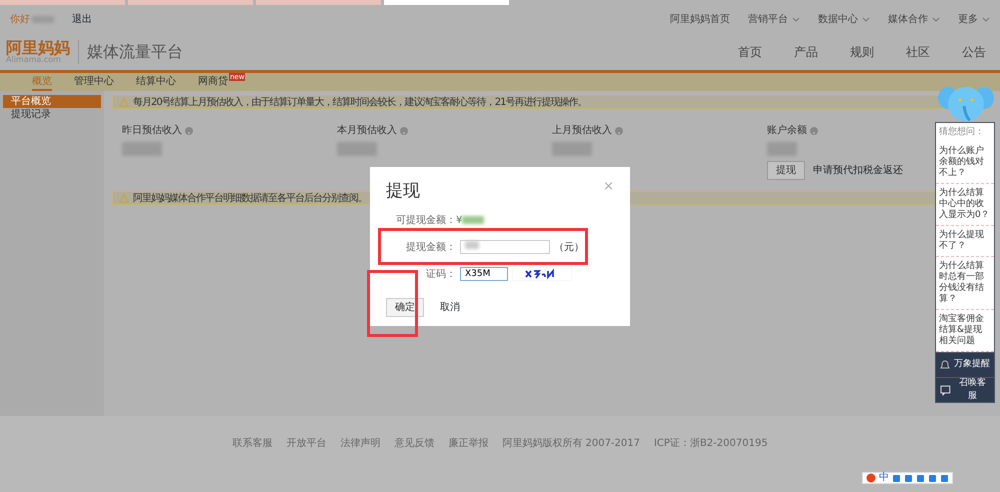  I want to click on currency-symbol: ¥, so click(459, 221).